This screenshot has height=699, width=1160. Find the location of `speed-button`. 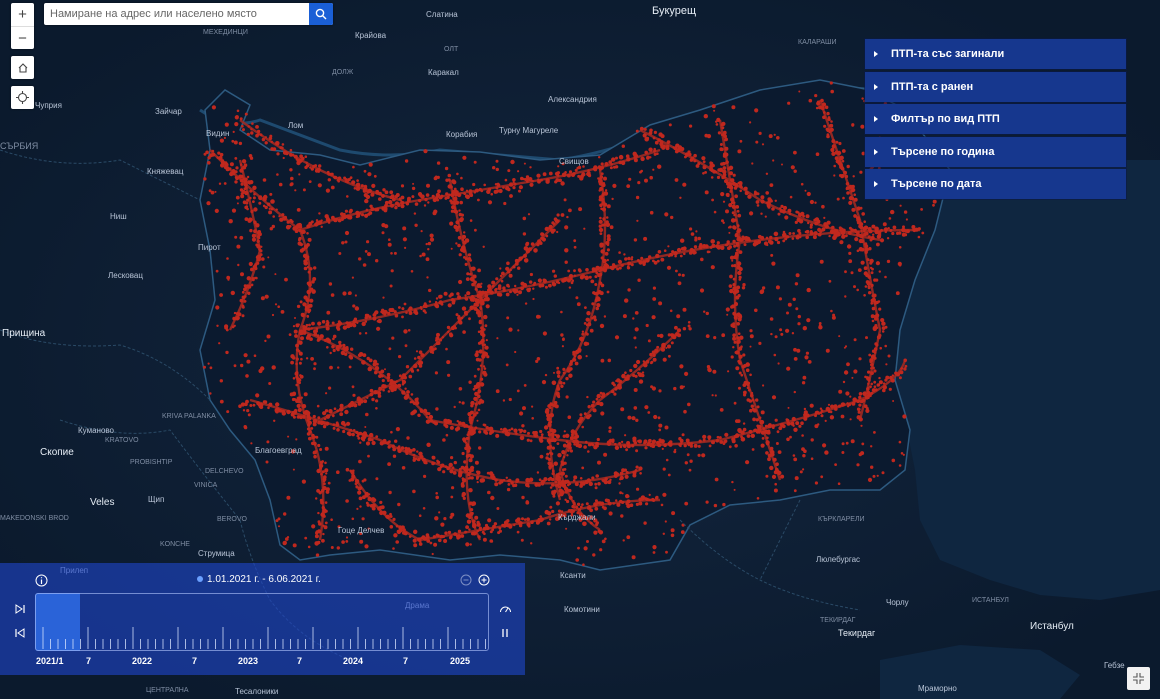

speed-button is located at coordinates (505, 609).